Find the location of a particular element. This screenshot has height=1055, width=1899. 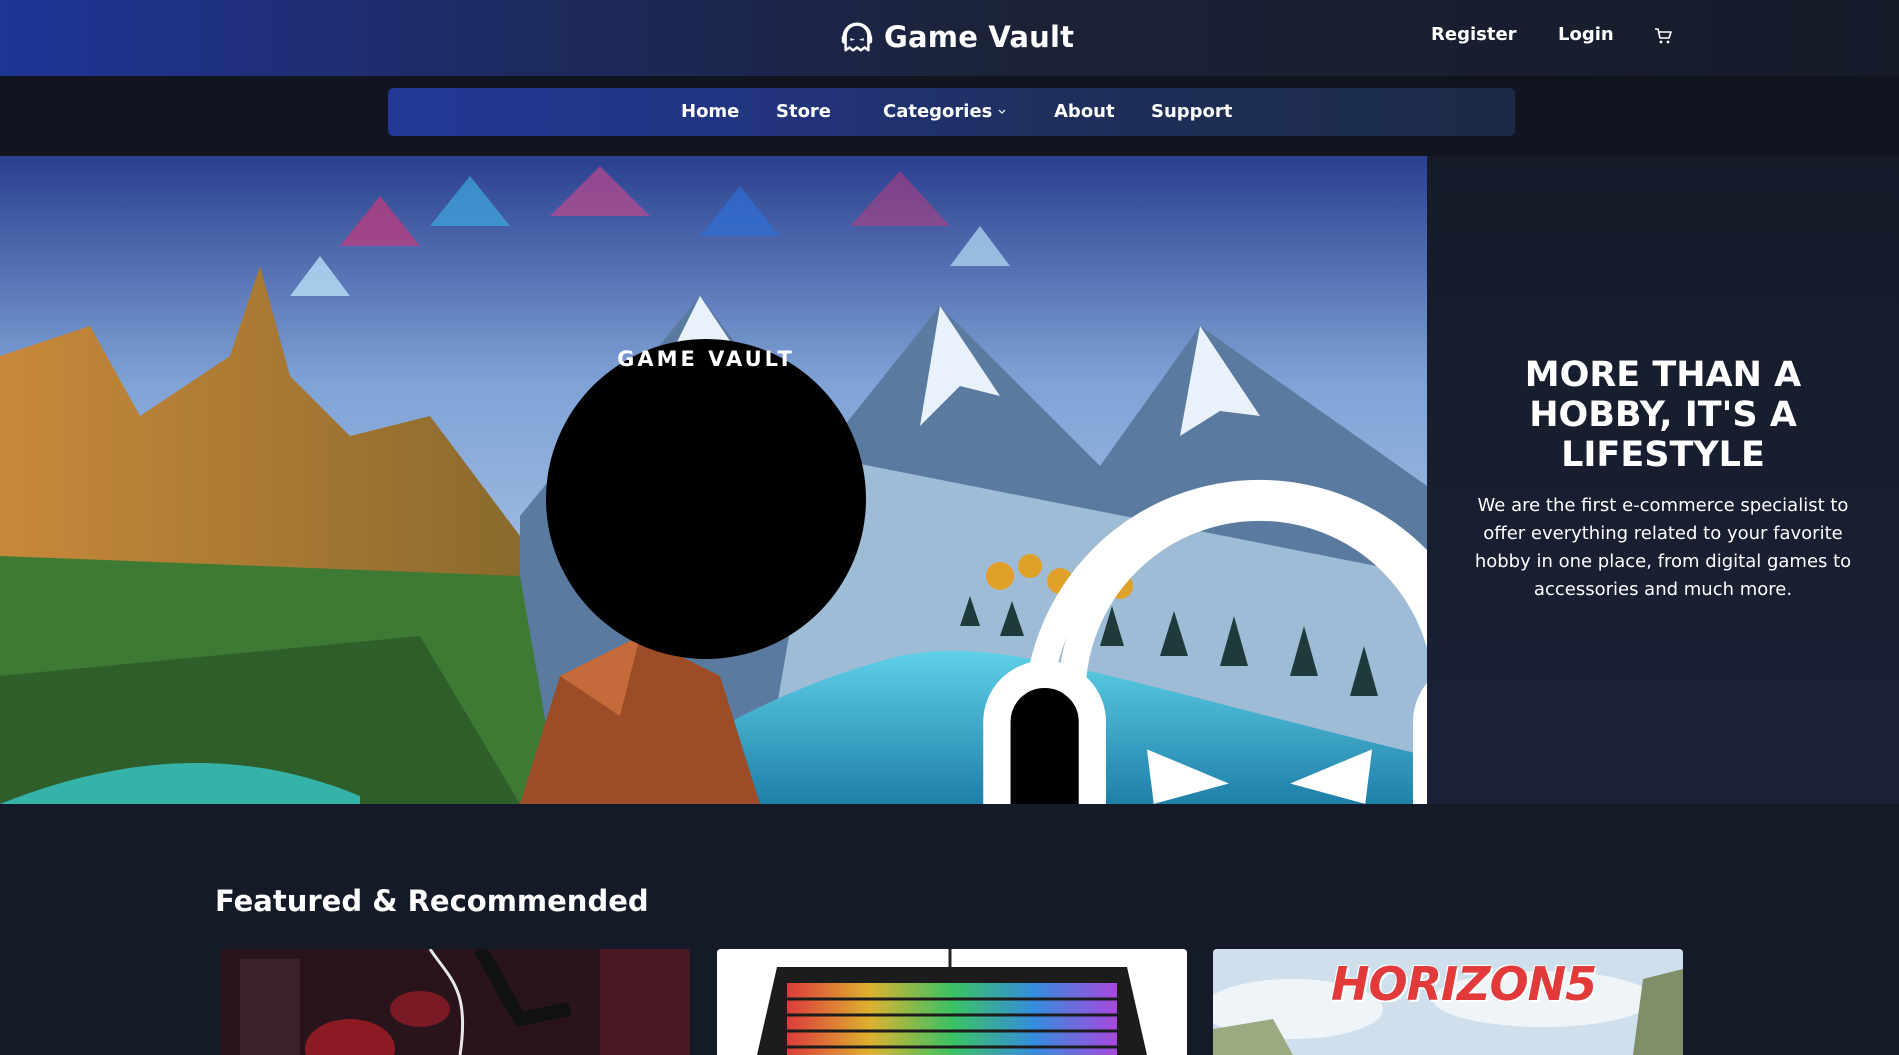

cart-icon is located at coordinates (1663, 36).